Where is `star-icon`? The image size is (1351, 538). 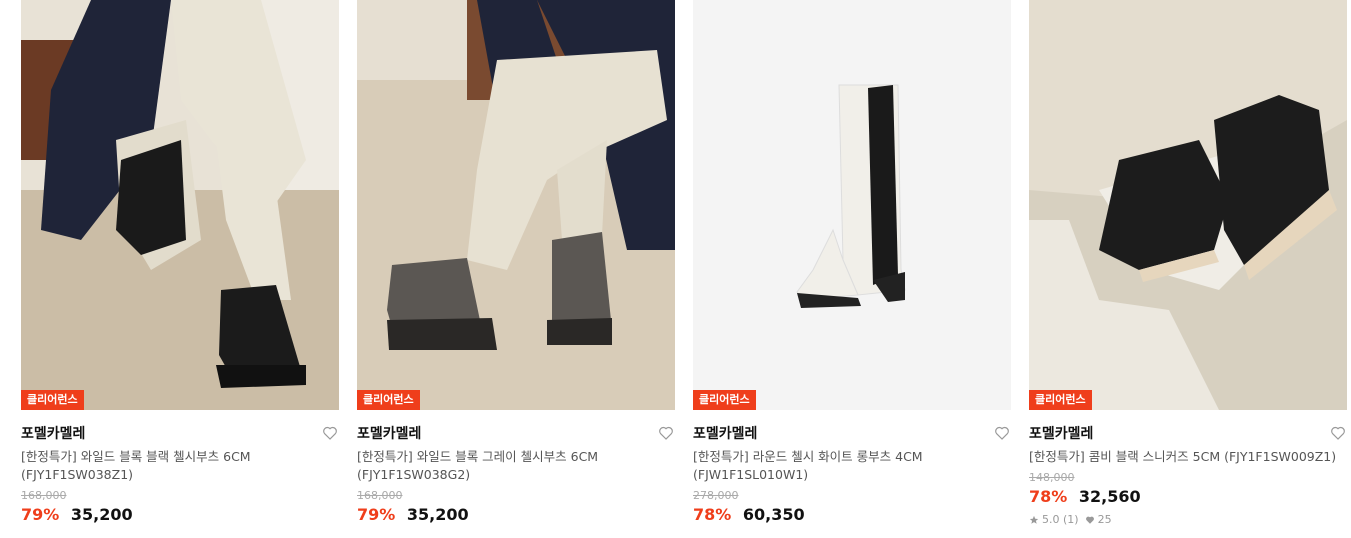
star-icon is located at coordinates (1034, 519).